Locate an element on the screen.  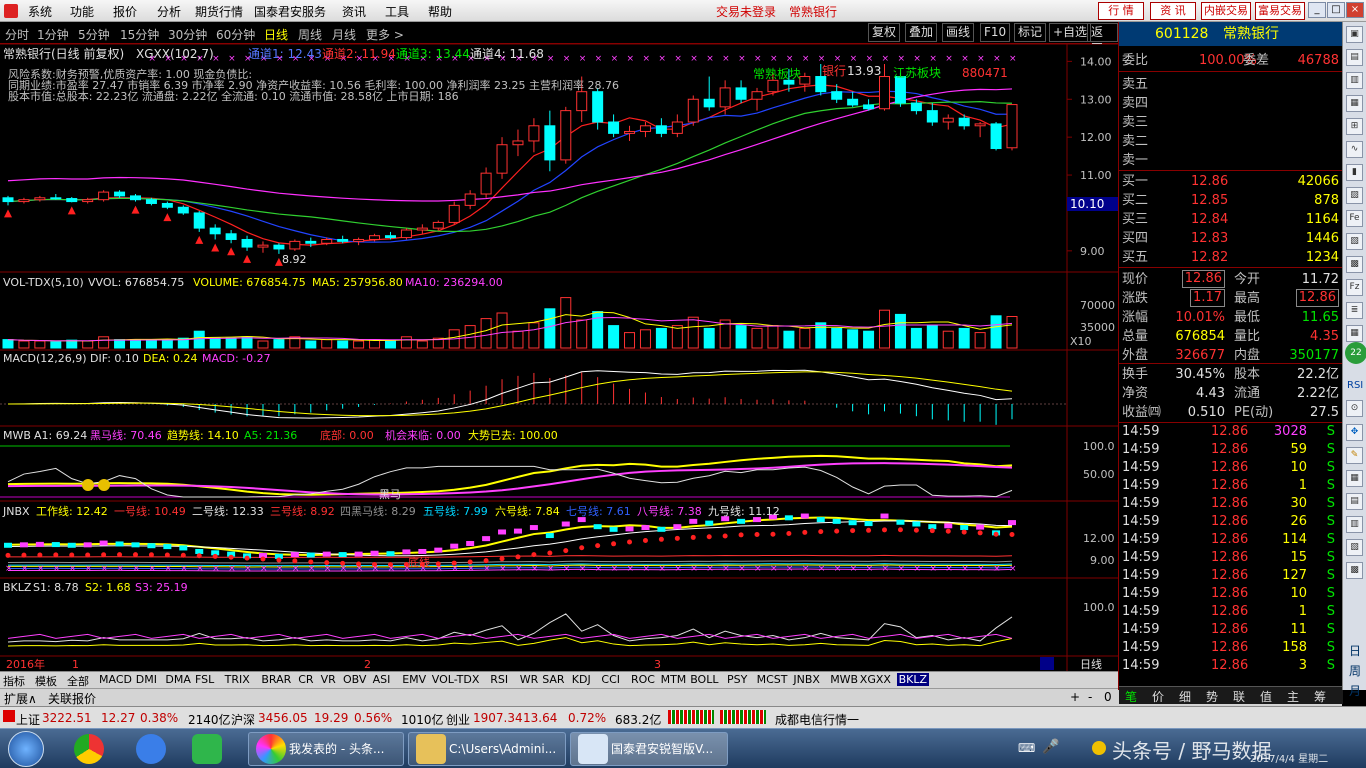
menu-futures: 期货行情 is located at coordinates (219, 11).